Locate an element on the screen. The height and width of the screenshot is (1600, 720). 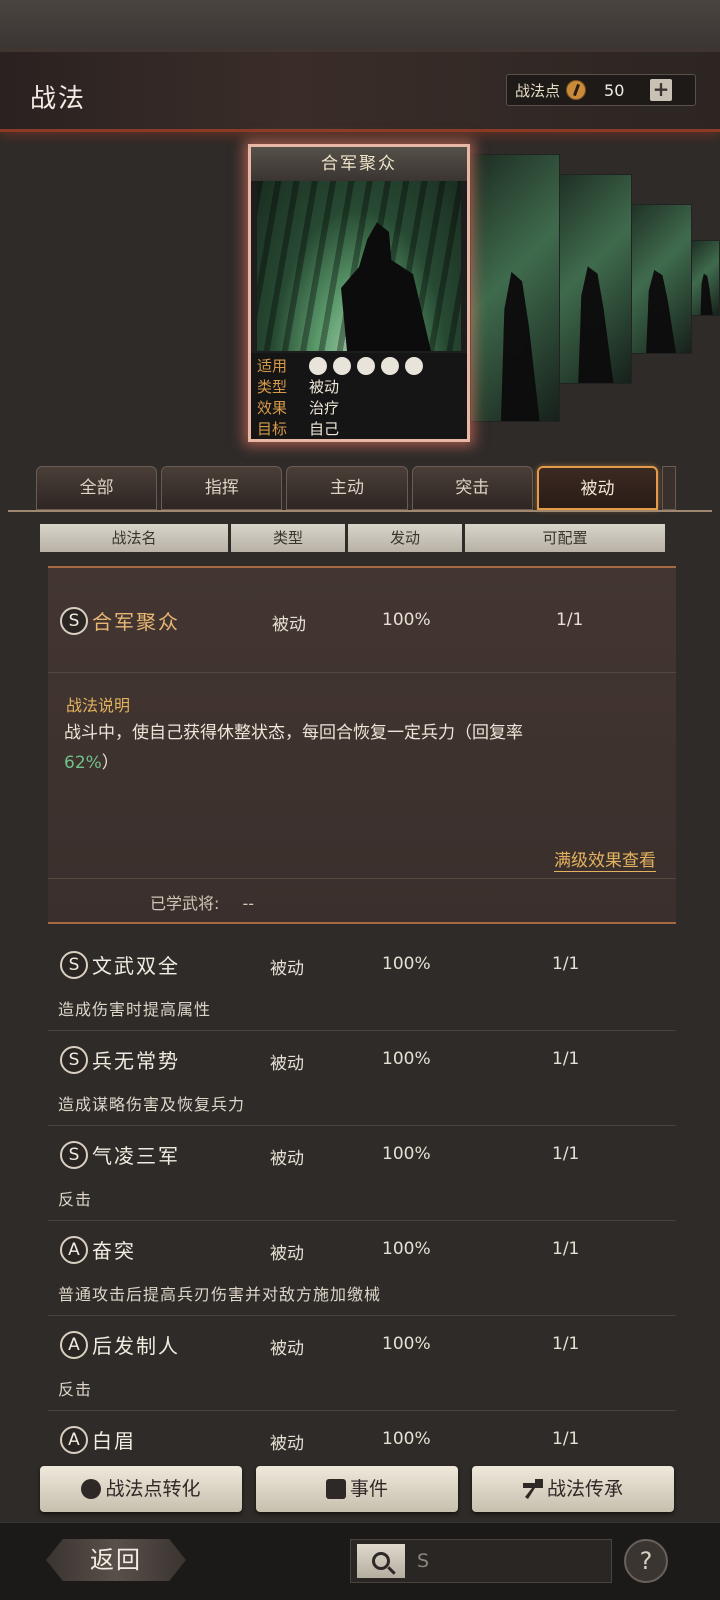
column-trigger: 发动 is located at coordinates (405, 538).